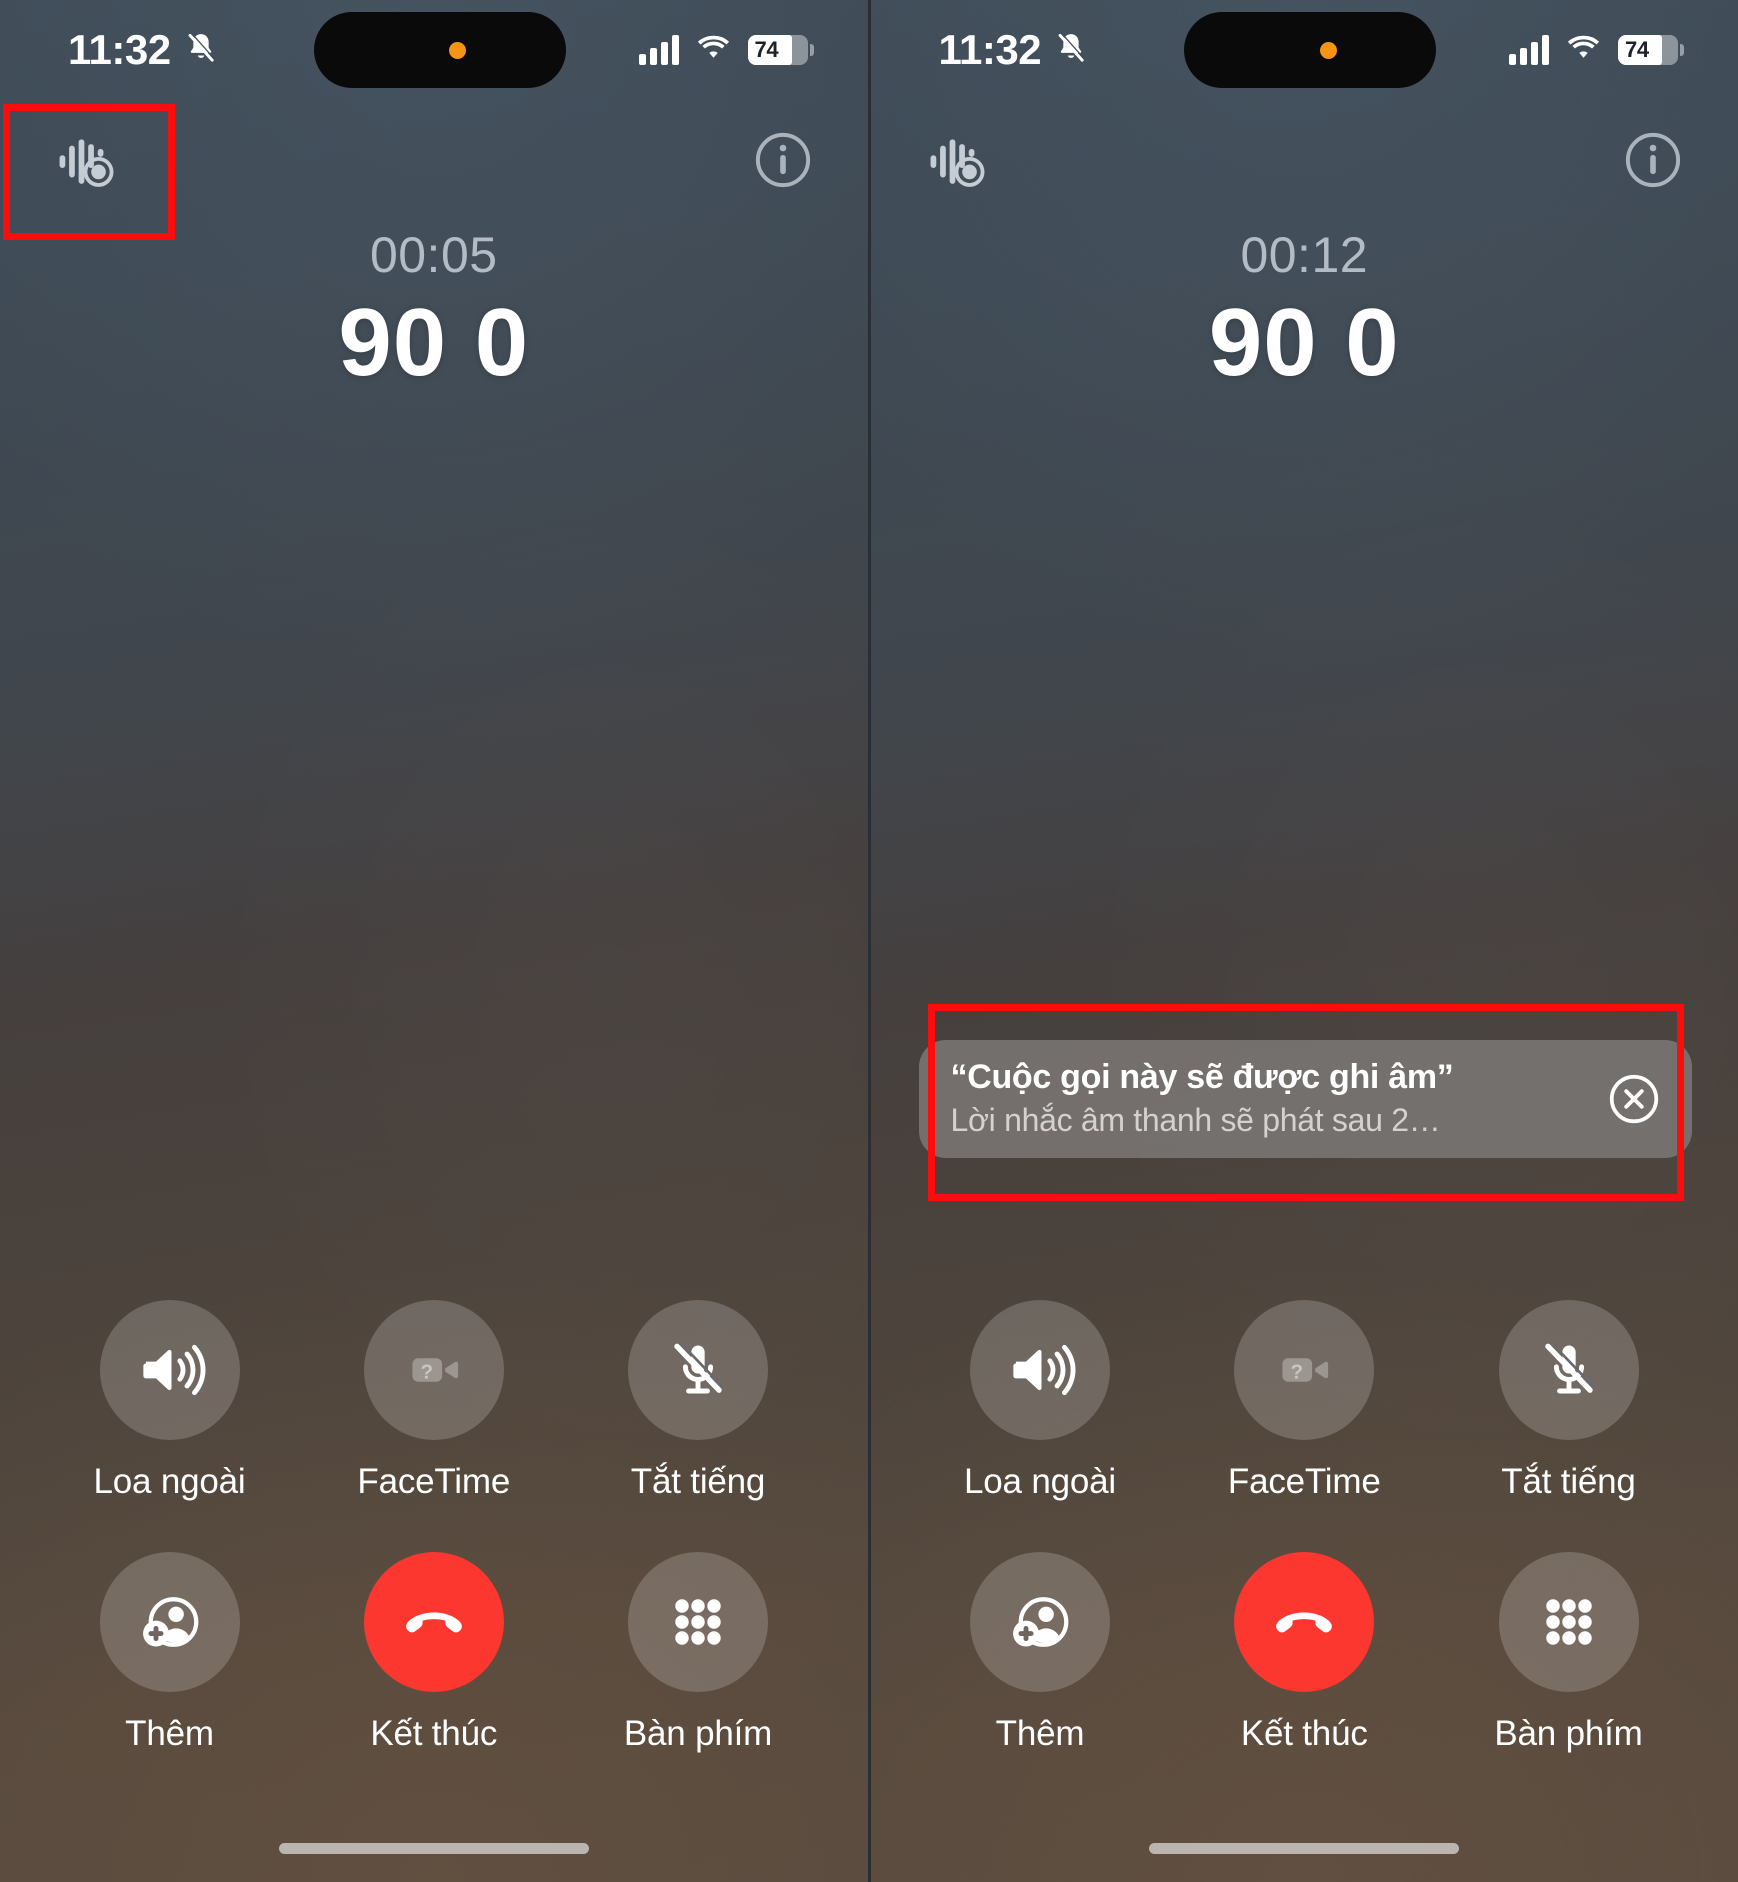 The height and width of the screenshot is (1882, 1738). I want to click on call-header-left: 00:05 90 0, so click(434, 311).